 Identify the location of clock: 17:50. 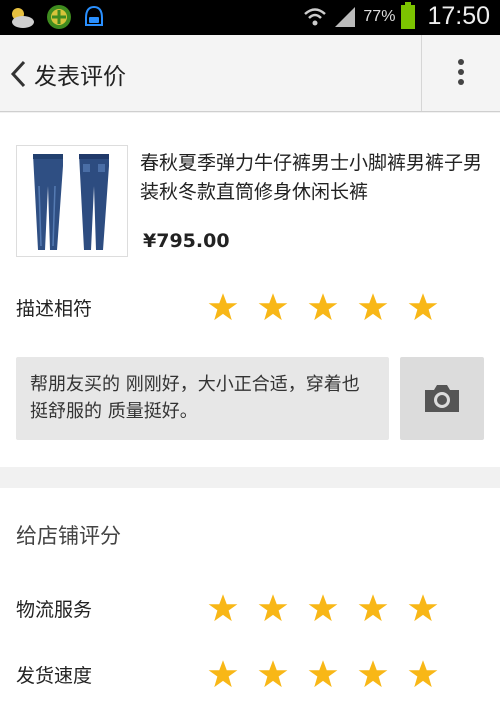
(458, 16).